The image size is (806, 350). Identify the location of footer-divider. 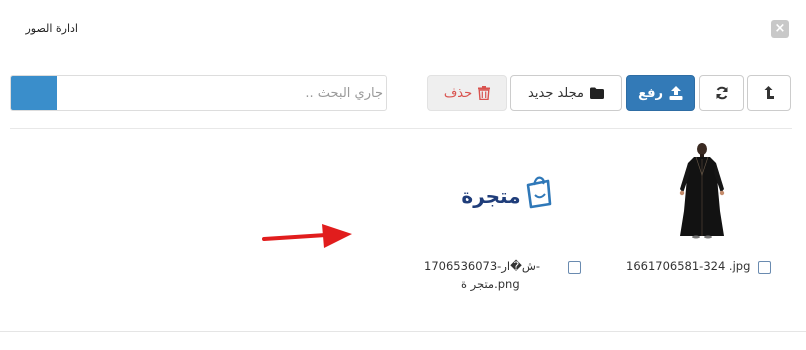
(403, 331).